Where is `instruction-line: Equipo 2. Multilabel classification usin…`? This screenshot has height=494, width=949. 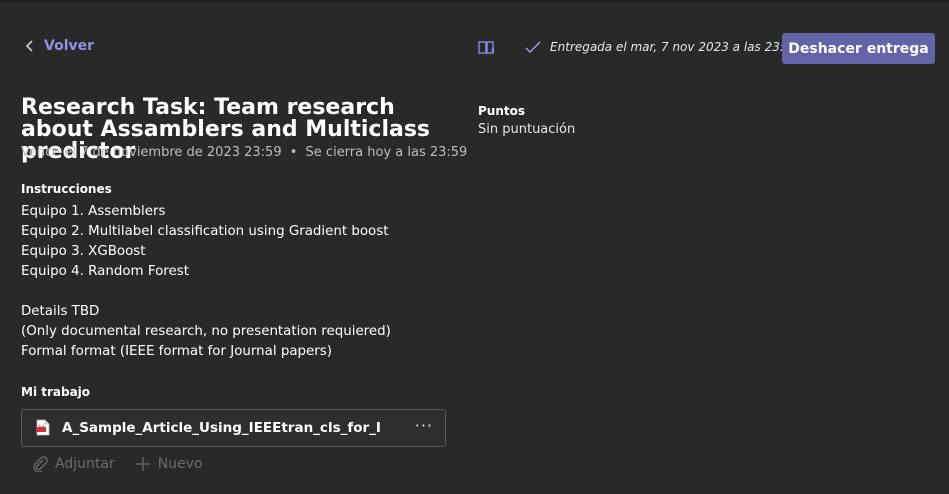 instruction-line: Equipo 2. Multilabel classification usin… is located at coordinates (205, 231).